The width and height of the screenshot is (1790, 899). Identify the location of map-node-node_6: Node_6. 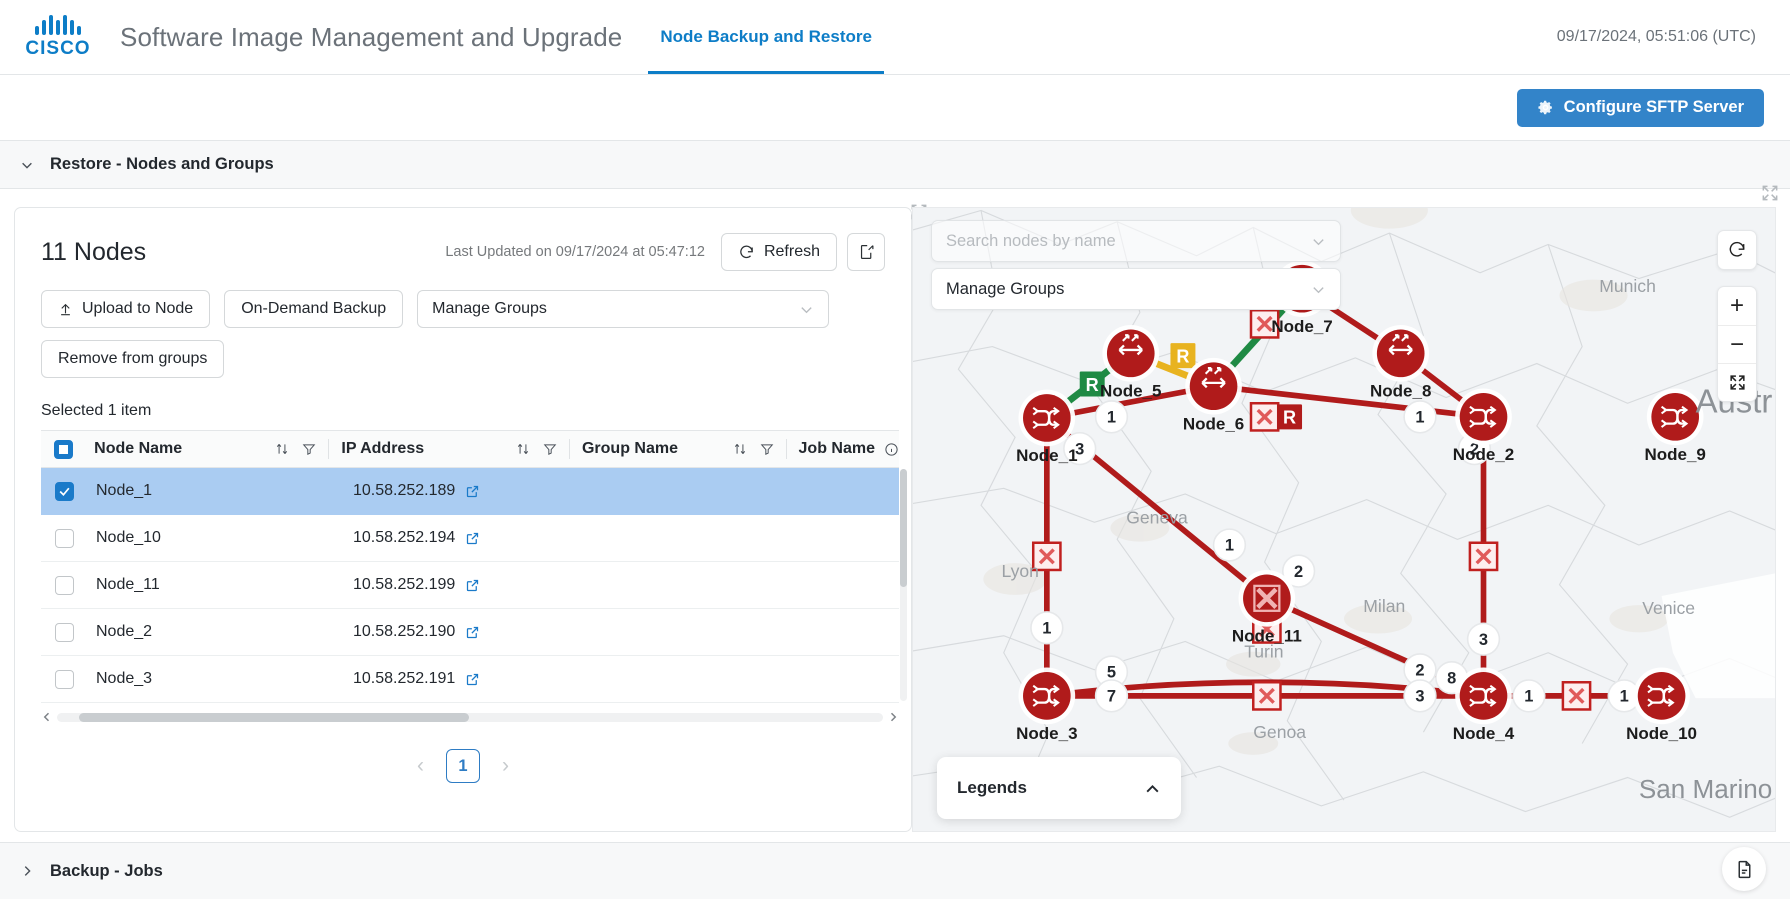
(1213, 395).